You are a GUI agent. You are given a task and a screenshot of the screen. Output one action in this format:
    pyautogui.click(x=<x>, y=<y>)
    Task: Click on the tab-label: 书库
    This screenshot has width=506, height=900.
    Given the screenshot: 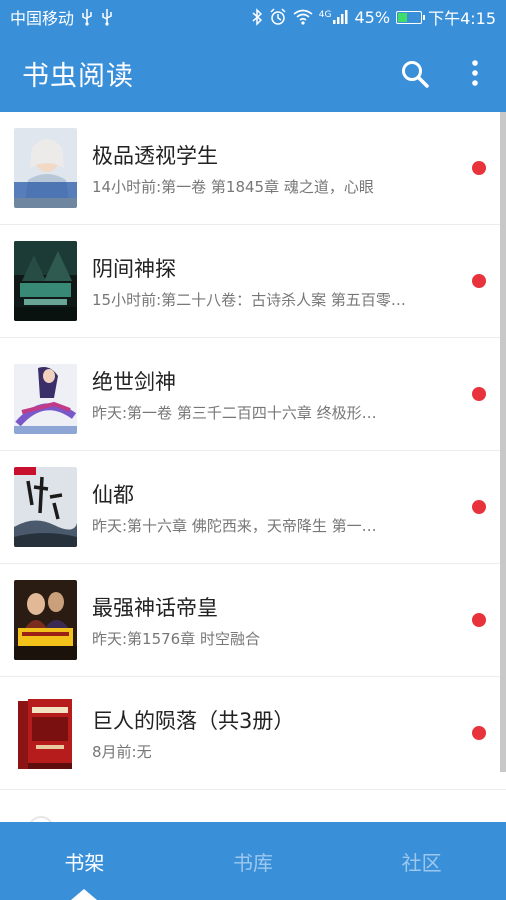 What is the action you would take?
    pyautogui.click(x=253, y=862)
    